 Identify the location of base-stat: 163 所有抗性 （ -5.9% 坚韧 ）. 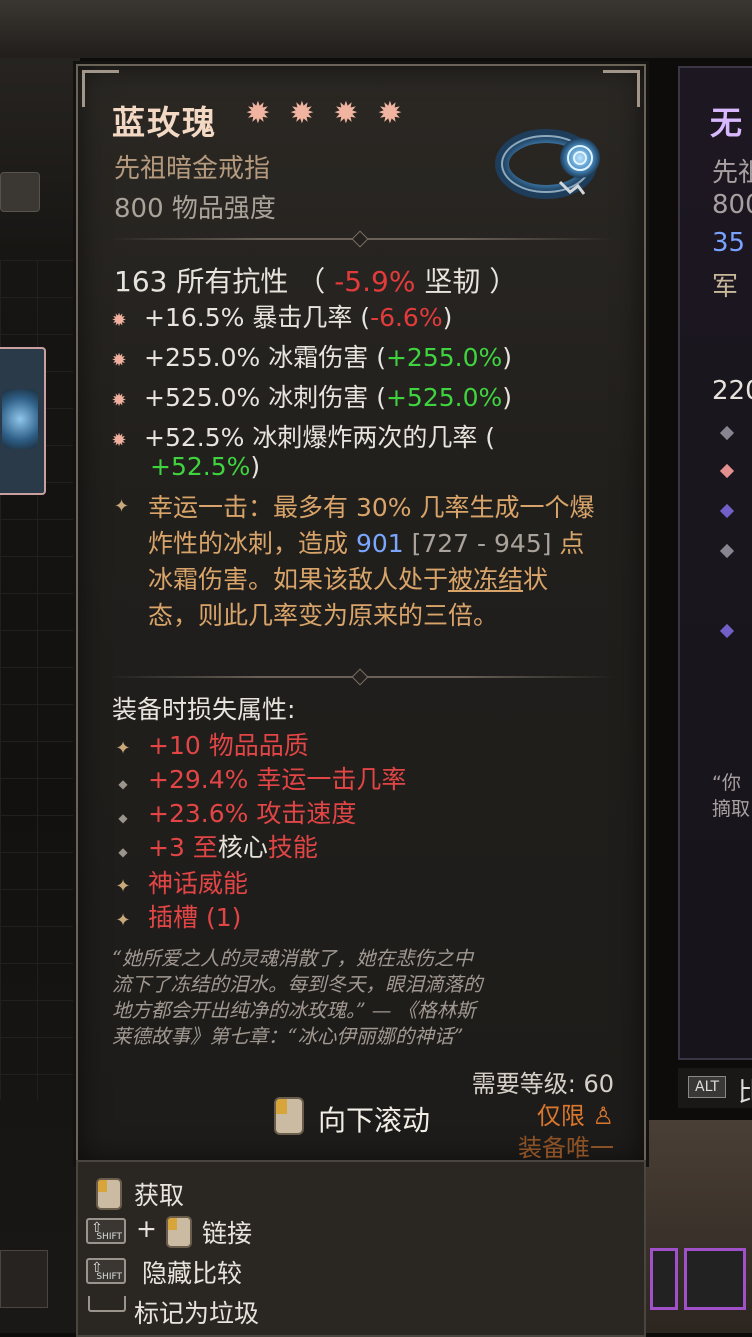
(316, 281).